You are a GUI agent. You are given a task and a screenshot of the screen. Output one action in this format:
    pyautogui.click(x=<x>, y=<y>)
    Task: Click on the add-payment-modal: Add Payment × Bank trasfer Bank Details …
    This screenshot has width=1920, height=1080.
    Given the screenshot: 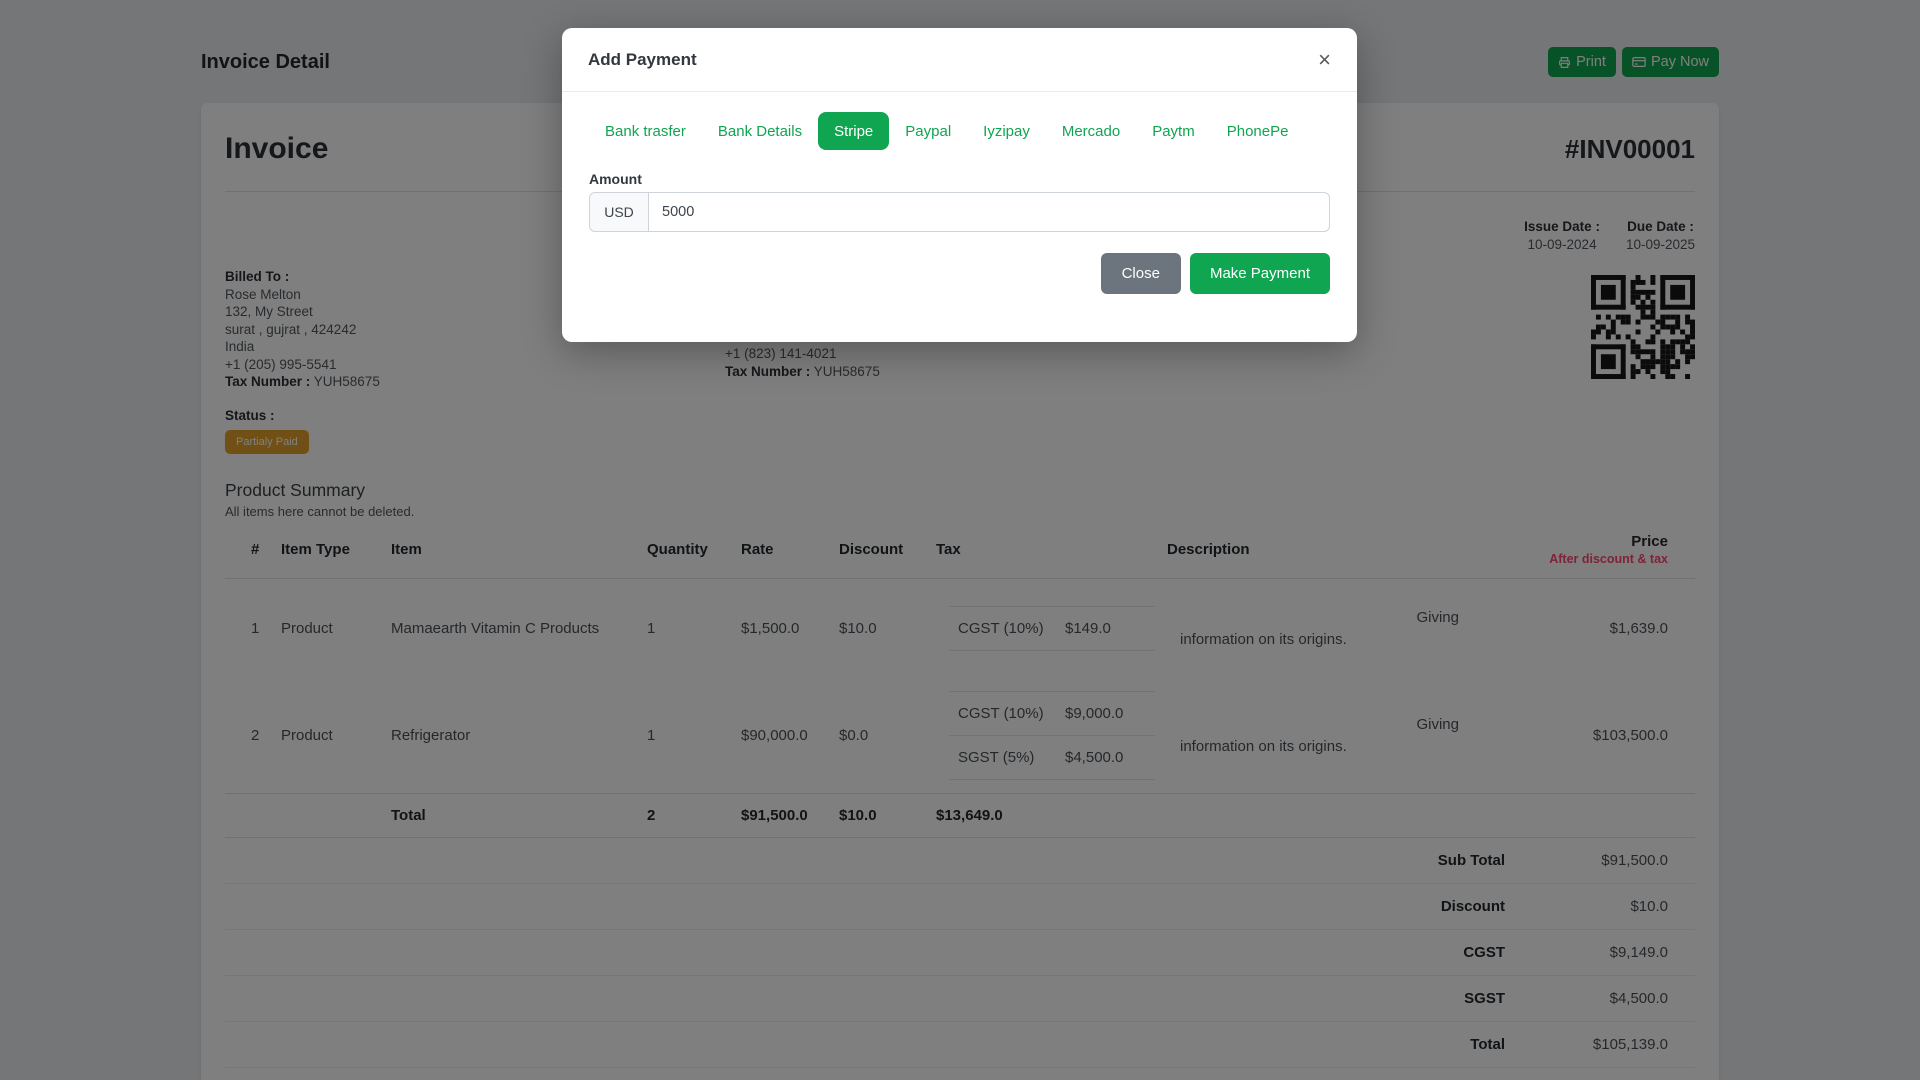 What is the action you would take?
    pyautogui.click(x=959, y=185)
    